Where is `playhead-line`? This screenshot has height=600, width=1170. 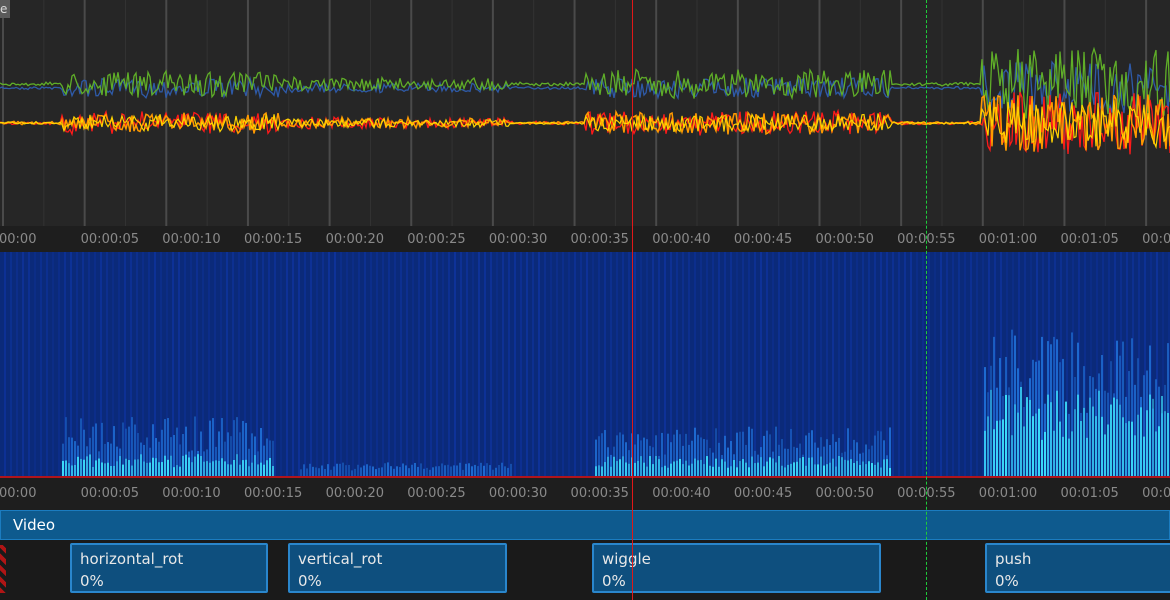 playhead-line is located at coordinates (632, 300).